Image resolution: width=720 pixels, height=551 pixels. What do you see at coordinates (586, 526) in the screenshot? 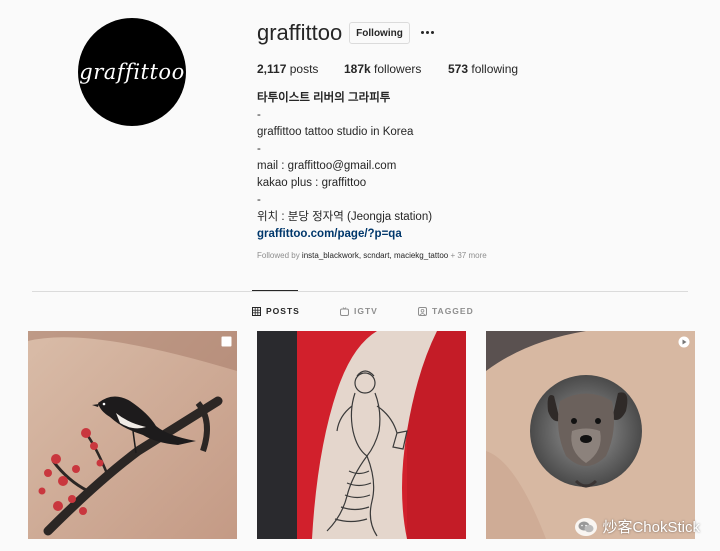
I see `wechat-icon` at bounding box center [586, 526].